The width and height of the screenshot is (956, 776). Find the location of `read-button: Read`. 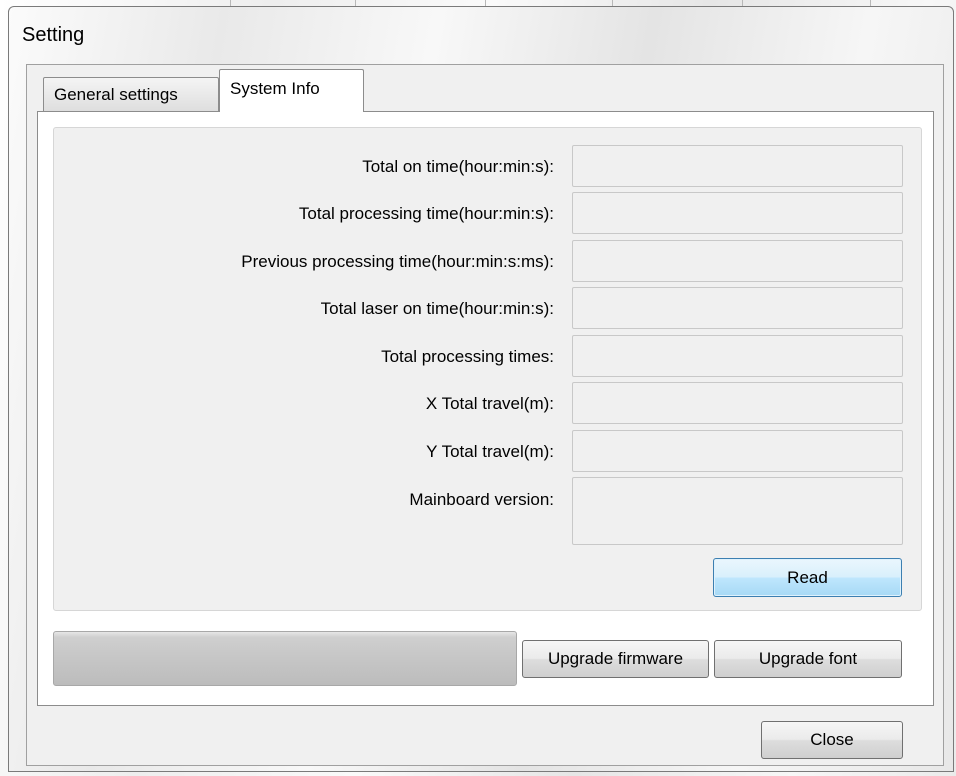

read-button: Read is located at coordinates (807, 577).